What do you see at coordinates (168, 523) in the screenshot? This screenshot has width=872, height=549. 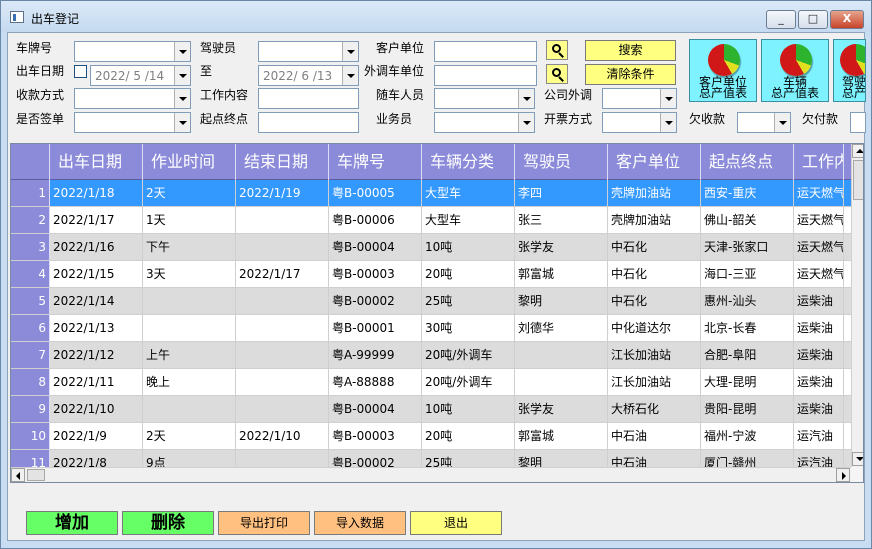 I see `delete-button: 删除` at bounding box center [168, 523].